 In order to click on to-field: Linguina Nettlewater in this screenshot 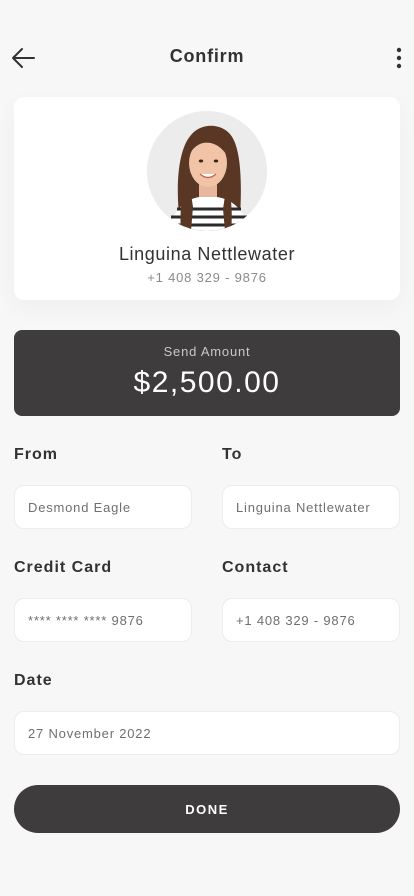, I will do `click(311, 507)`.